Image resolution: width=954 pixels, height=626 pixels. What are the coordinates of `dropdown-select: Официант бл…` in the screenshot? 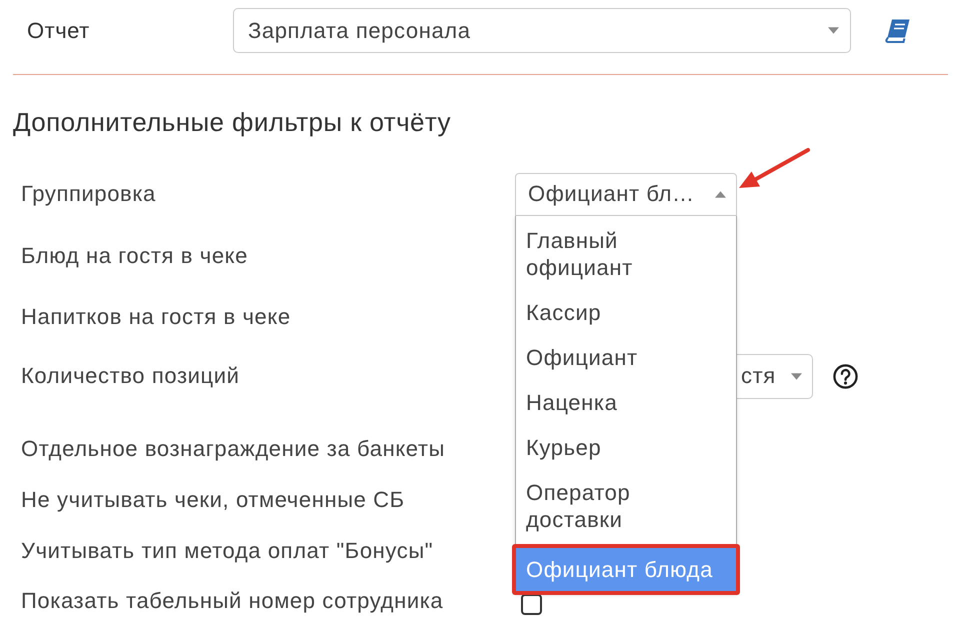 It's located at (626, 194).